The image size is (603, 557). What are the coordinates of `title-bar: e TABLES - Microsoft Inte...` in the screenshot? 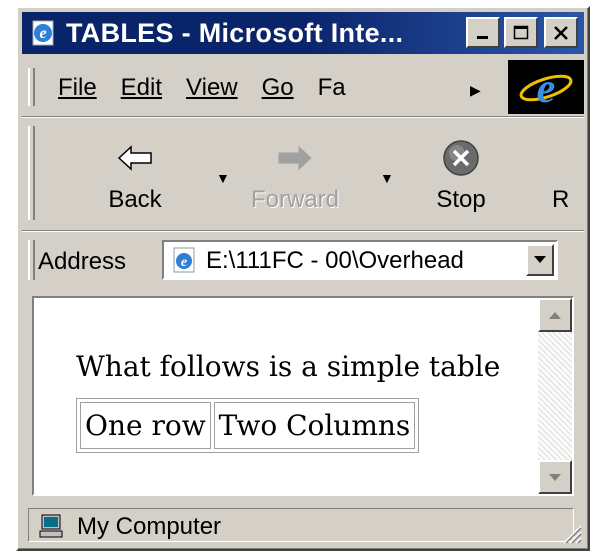 It's located at (303, 33).